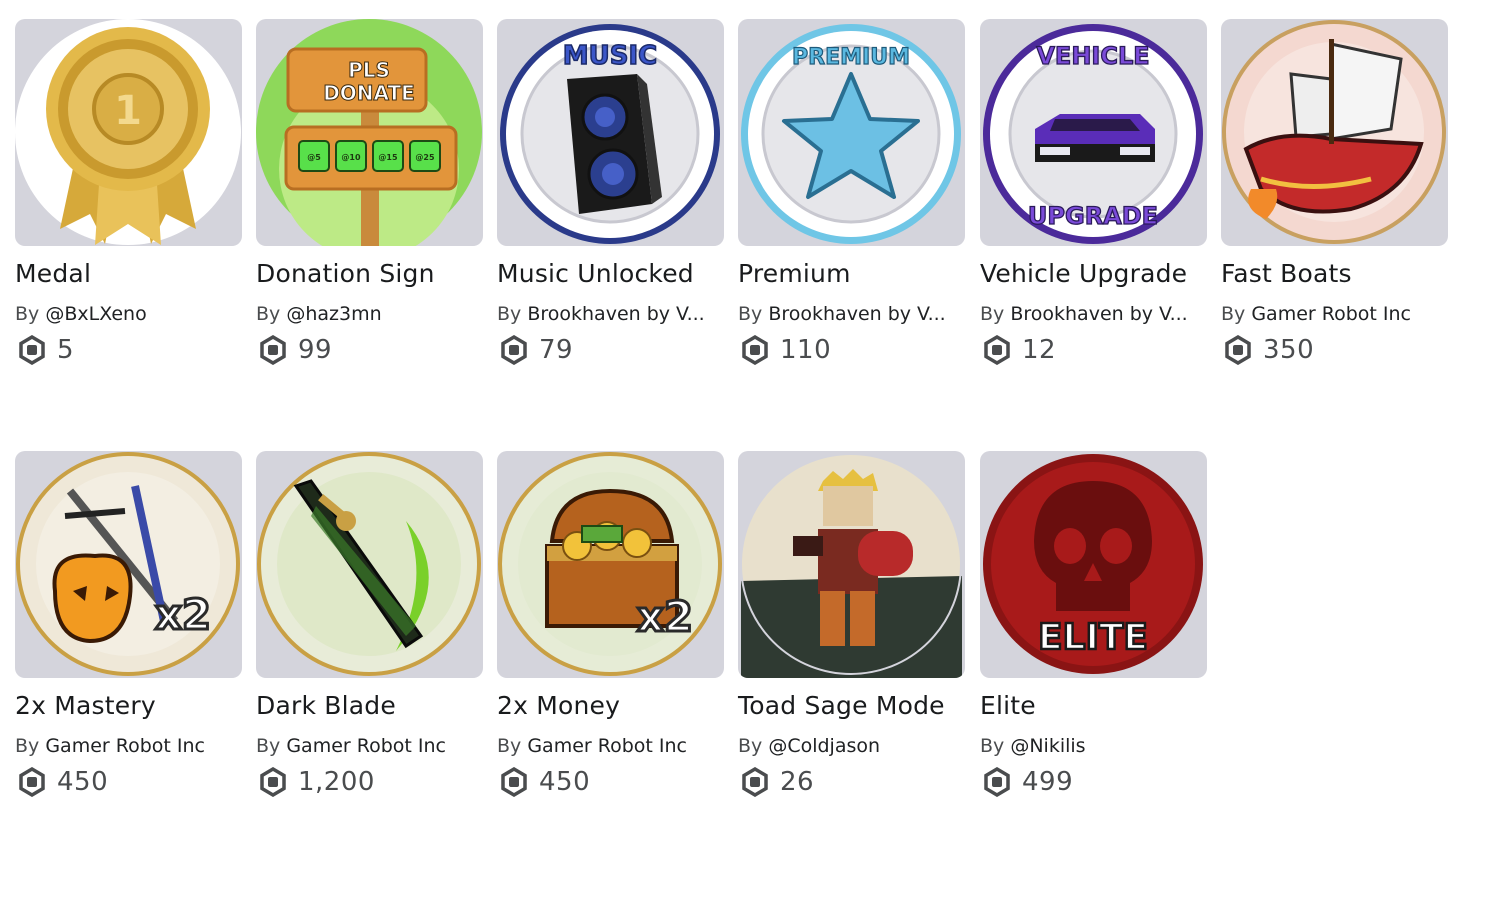 The height and width of the screenshot is (912, 1496). Describe the element at coordinates (851, 705) in the screenshot. I see `item-title: Toad Sage Mode` at that location.